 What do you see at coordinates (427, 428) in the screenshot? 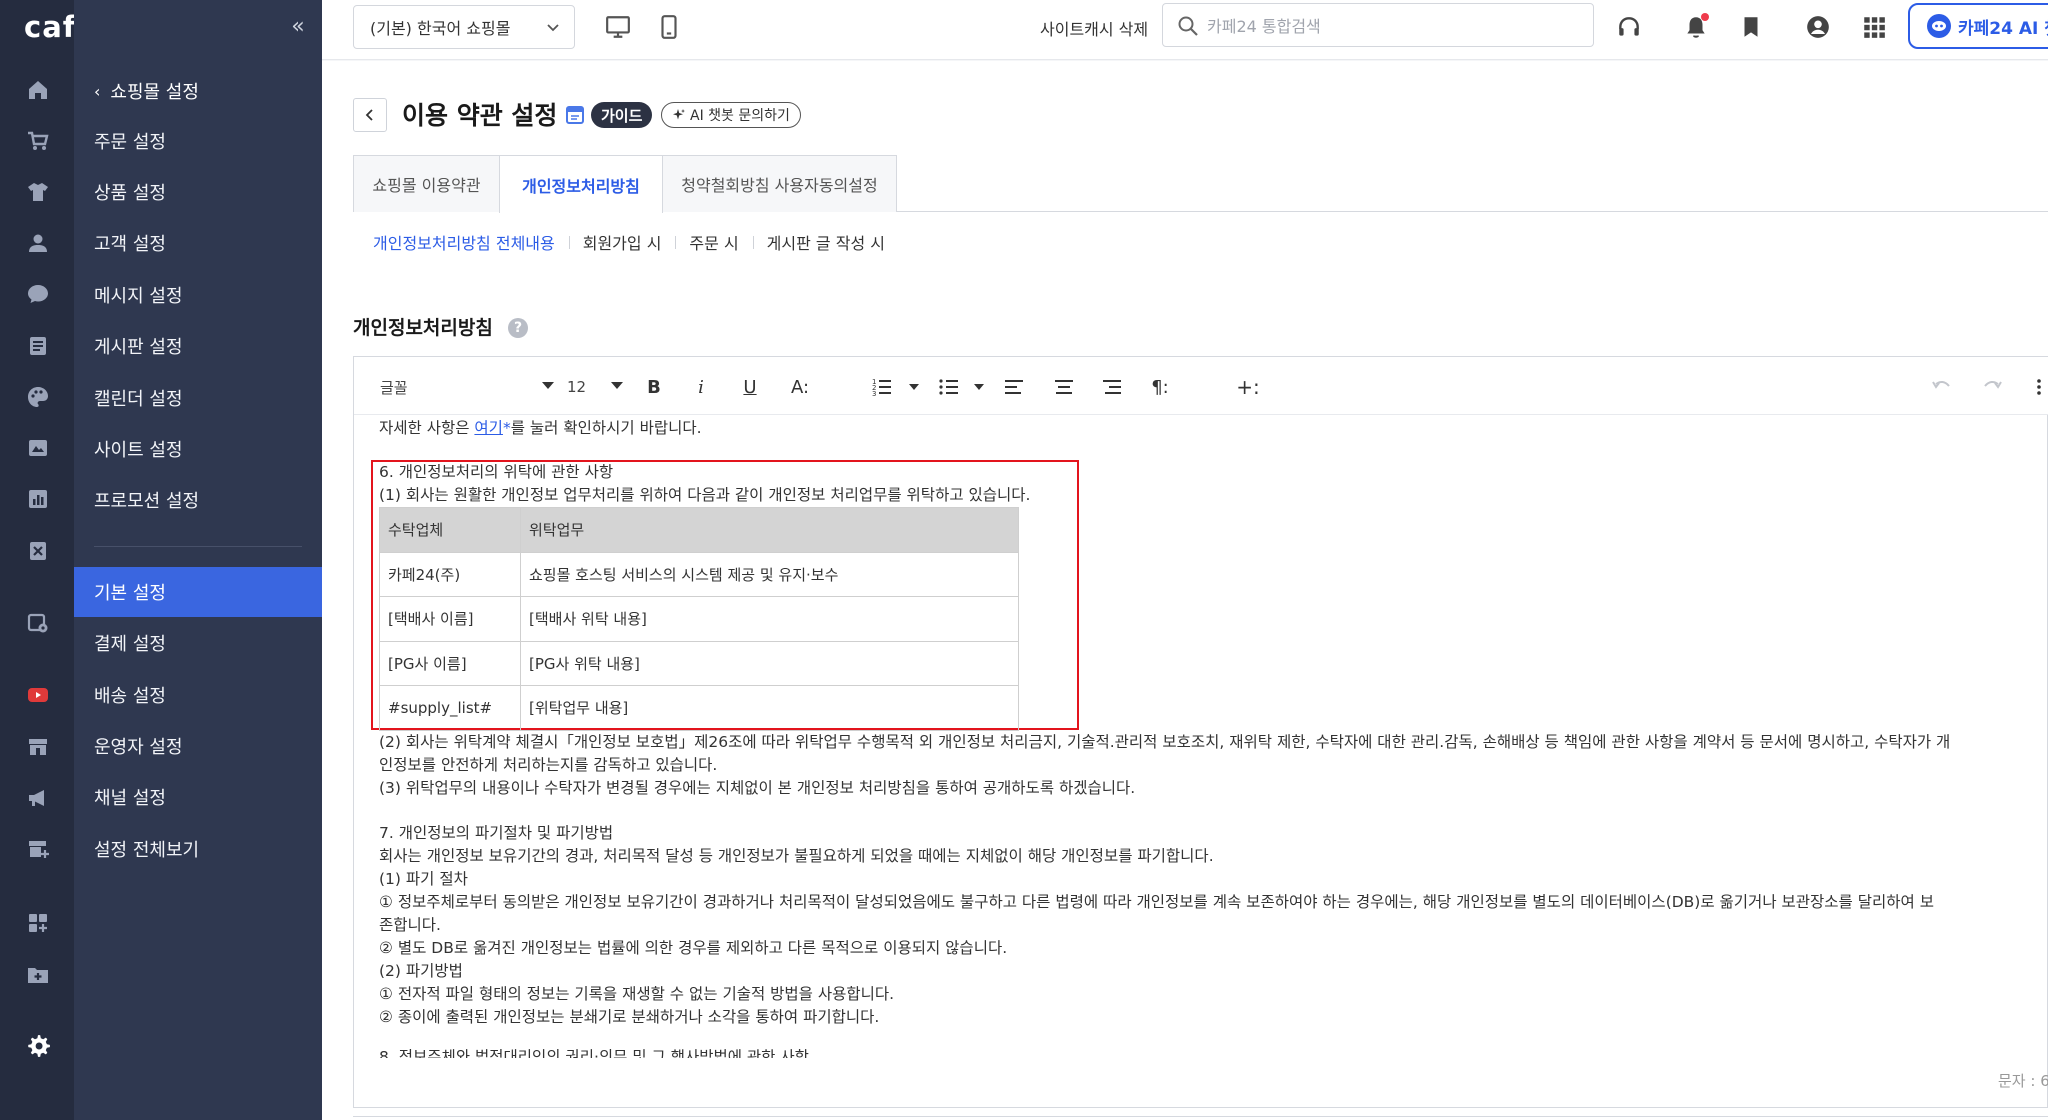
I see `intro-prefix: 자세한 사항은` at bounding box center [427, 428].